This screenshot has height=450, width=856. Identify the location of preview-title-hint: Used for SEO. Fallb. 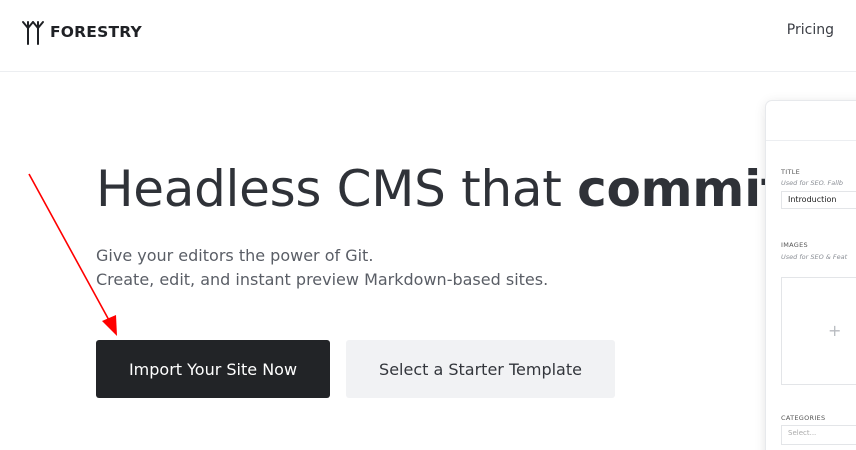
(812, 183).